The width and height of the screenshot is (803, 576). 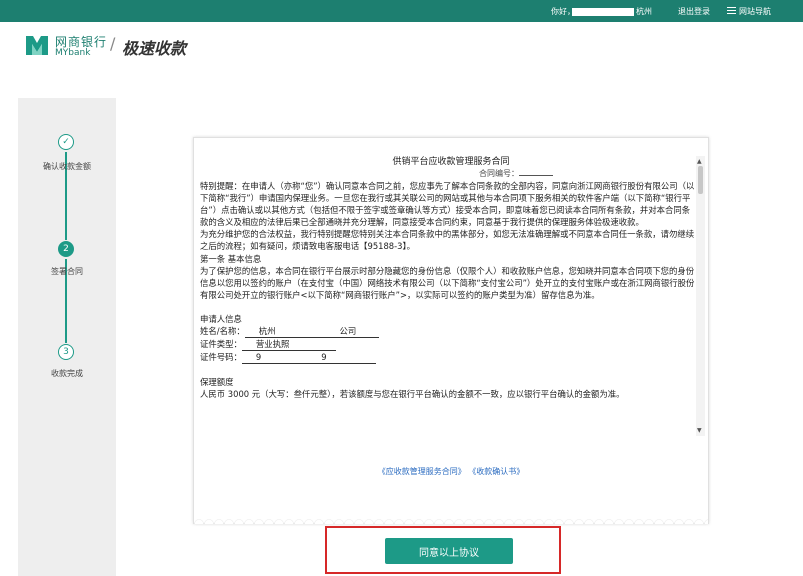 What do you see at coordinates (221, 318) in the screenshot?
I see `applicant-heading: 申请人信息` at bounding box center [221, 318].